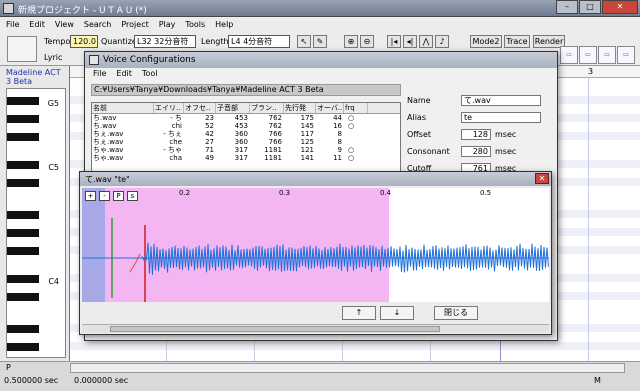  What do you see at coordinates (320, 376) in the screenshot?
I see `status-bar: P 0.500000 sec 0.000000 sec M` at bounding box center [320, 376].